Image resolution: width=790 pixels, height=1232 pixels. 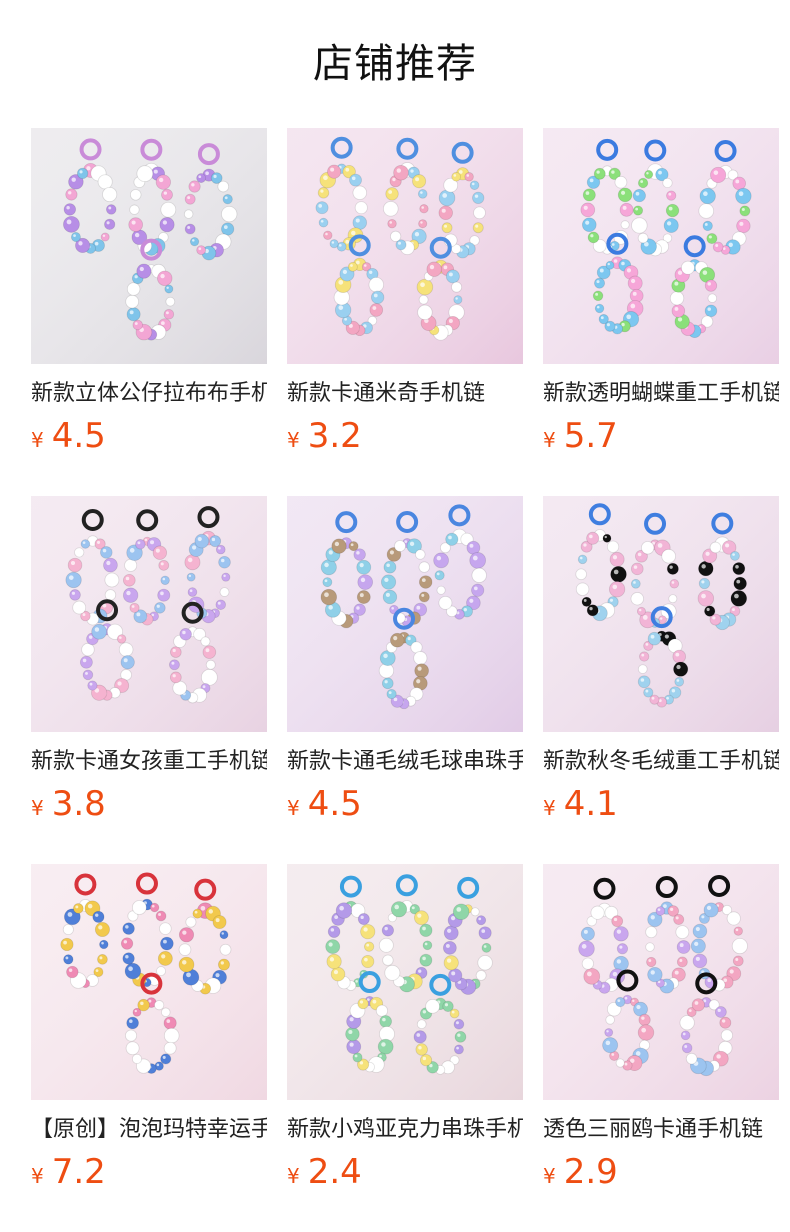 What do you see at coordinates (149, 762) in the screenshot?
I see `product-name: 新款卡通女孩重工手机链` at bounding box center [149, 762].